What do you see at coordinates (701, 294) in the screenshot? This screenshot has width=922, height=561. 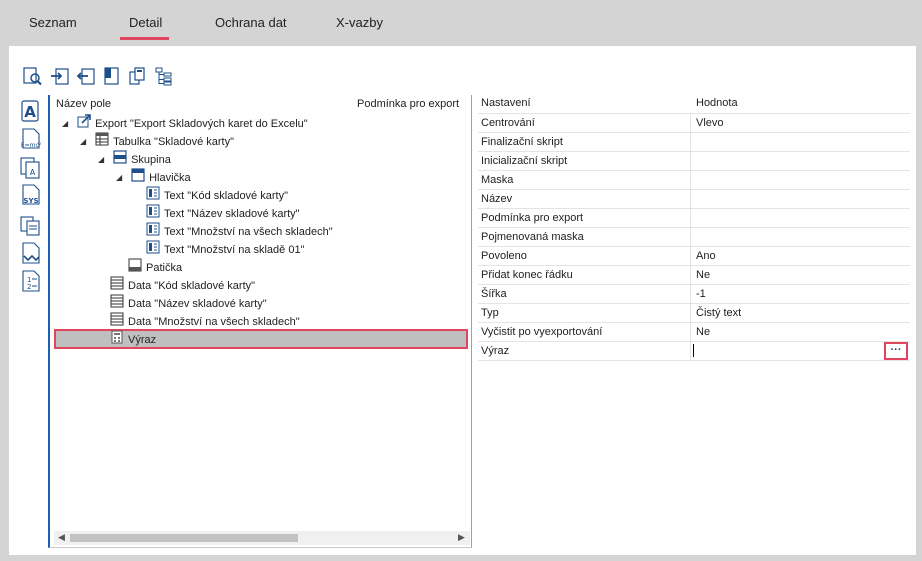 I see `property-value: -1` at bounding box center [701, 294].